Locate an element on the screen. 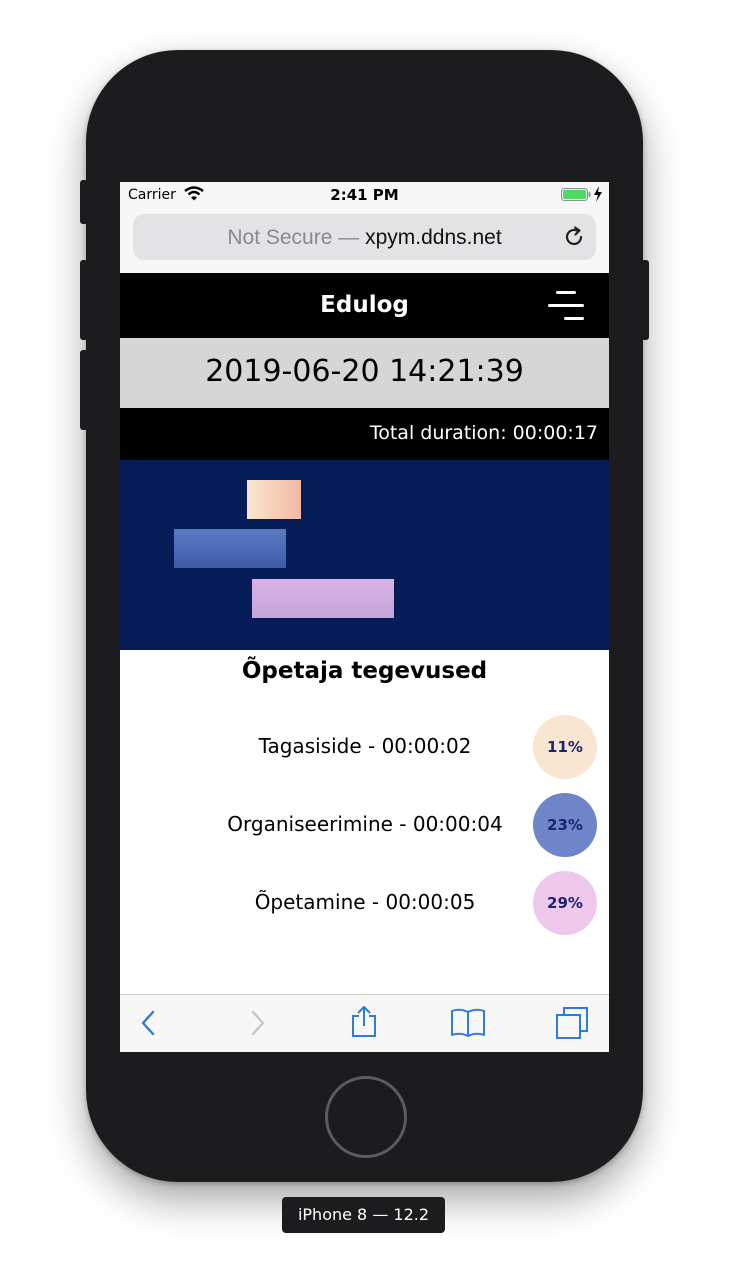 The width and height of the screenshot is (729, 1280). volume-up-button is located at coordinates (84, 300).